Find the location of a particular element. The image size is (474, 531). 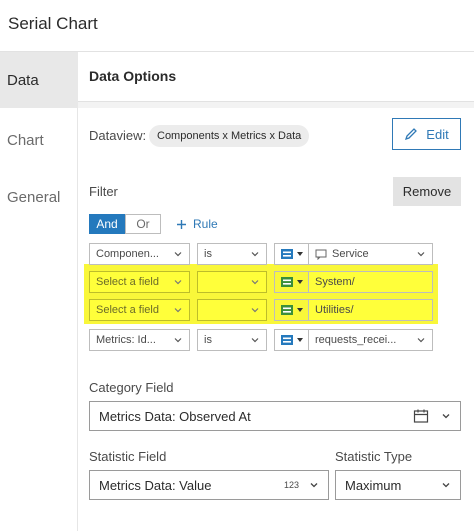

dataview-chip: Components x Metrics x Data is located at coordinates (229, 136).